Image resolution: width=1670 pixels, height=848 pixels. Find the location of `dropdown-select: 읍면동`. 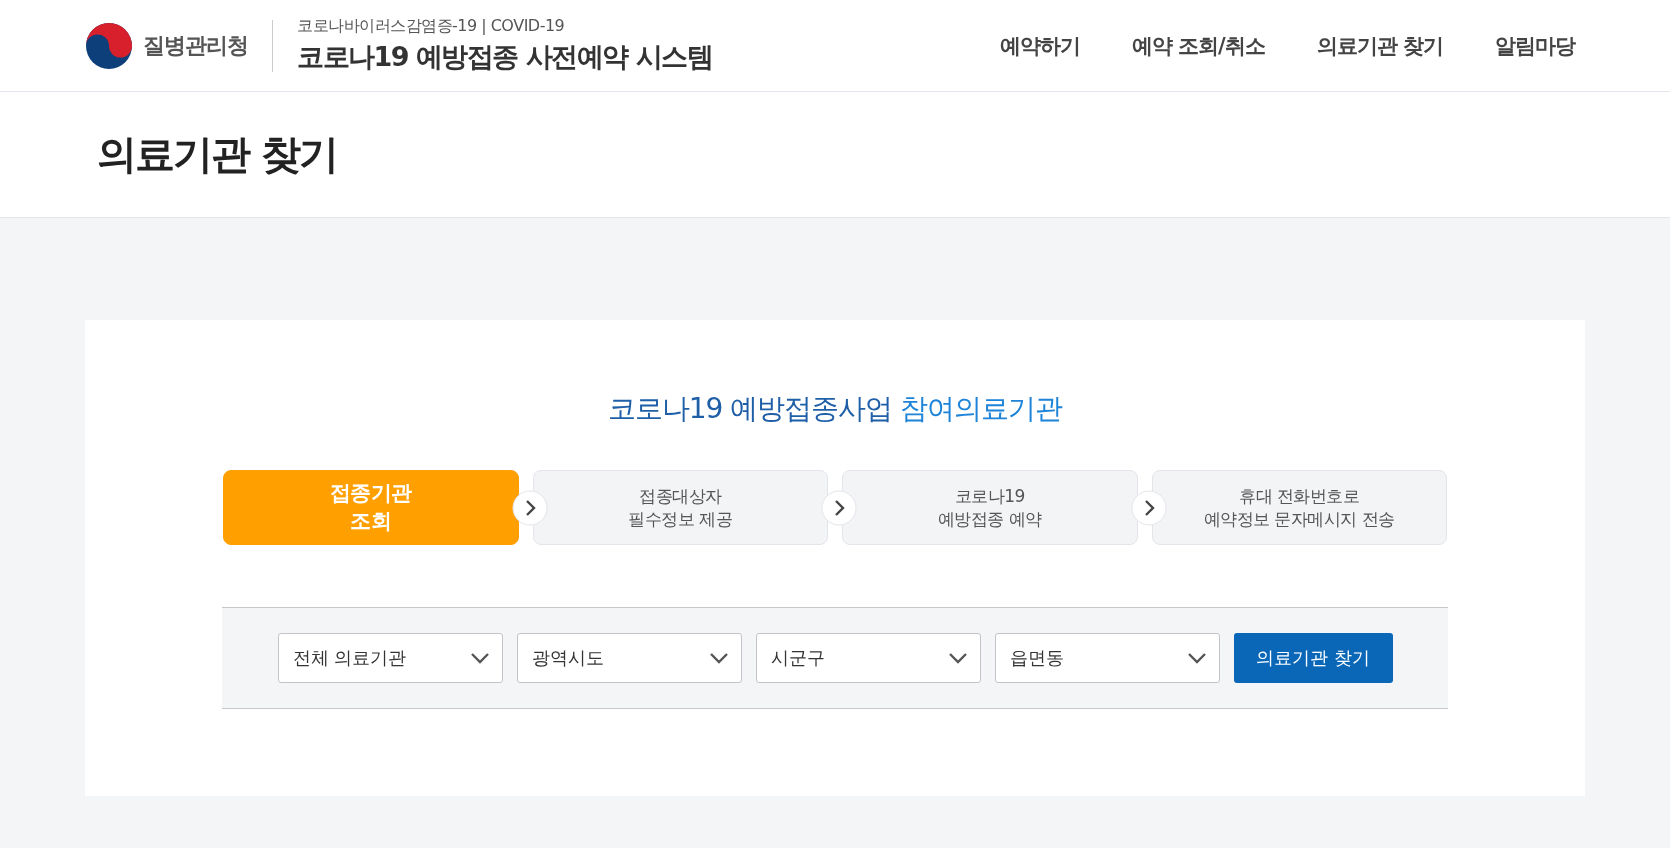

dropdown-select: 읍면동 is located at coordinates (1107, 658).